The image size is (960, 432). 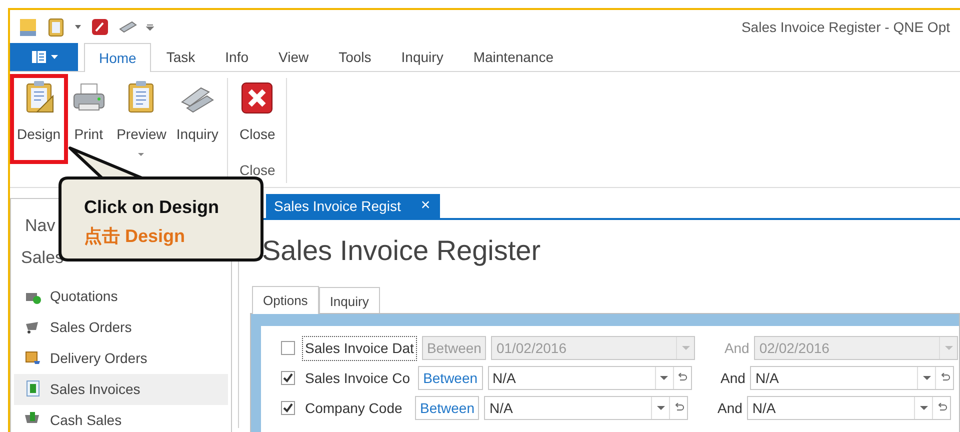 I want to click on clipboard-icon, so click(x=56, y=27).